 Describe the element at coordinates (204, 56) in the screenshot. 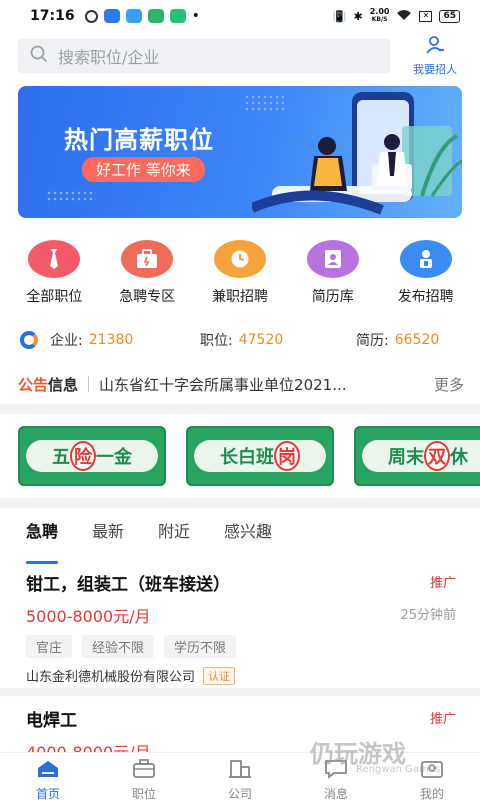

I see `search-input: 搜索职位/企业` at that location.